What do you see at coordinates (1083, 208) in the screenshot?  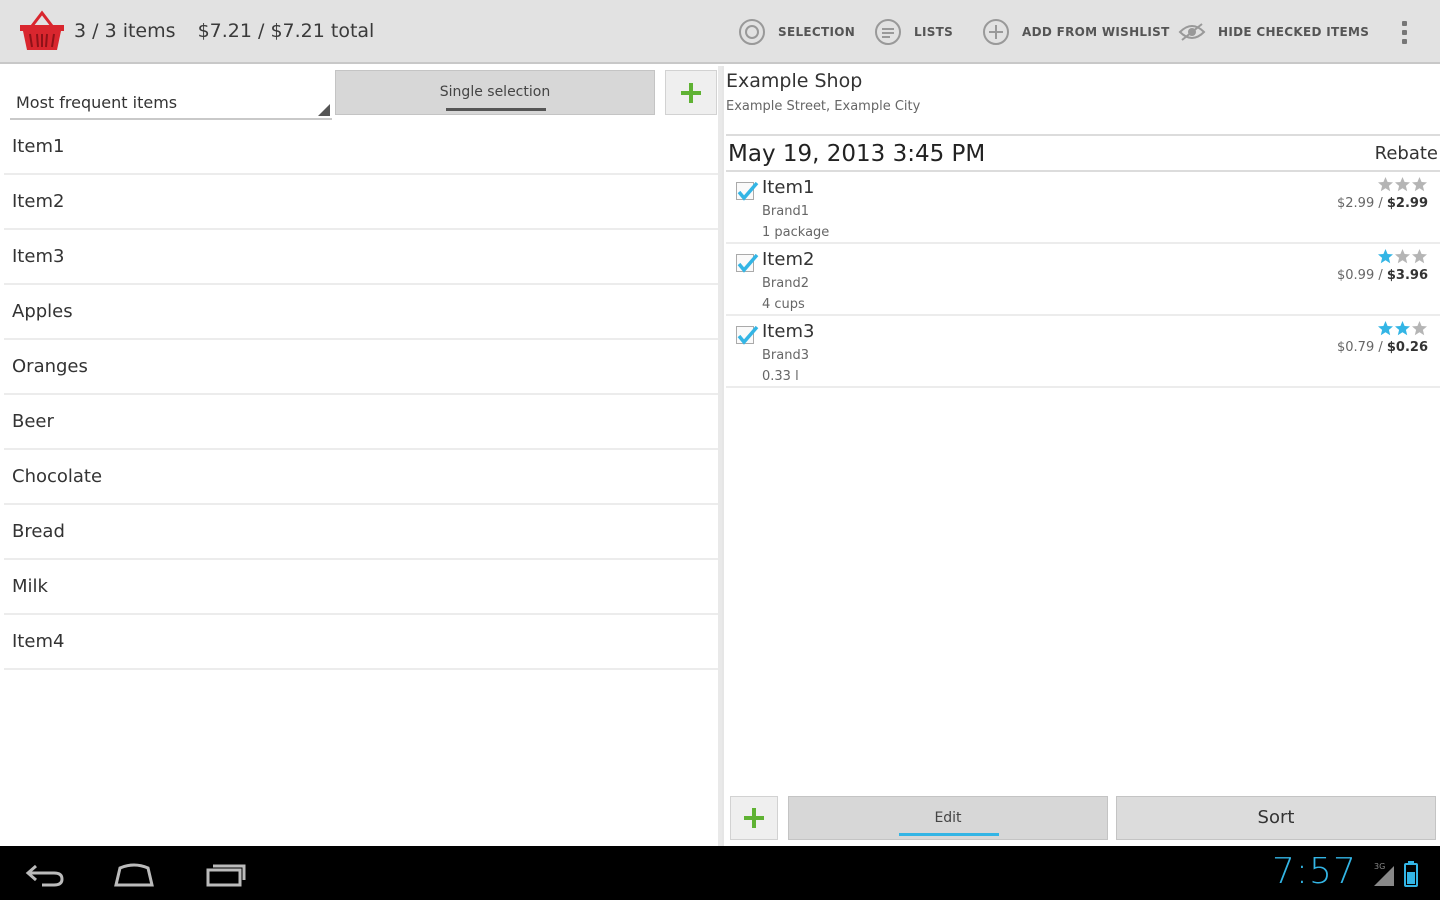 I see `shopping-entry: Item1 Brand1 1 package $2.99 / $2.99` at bounding box center [1083, 208].